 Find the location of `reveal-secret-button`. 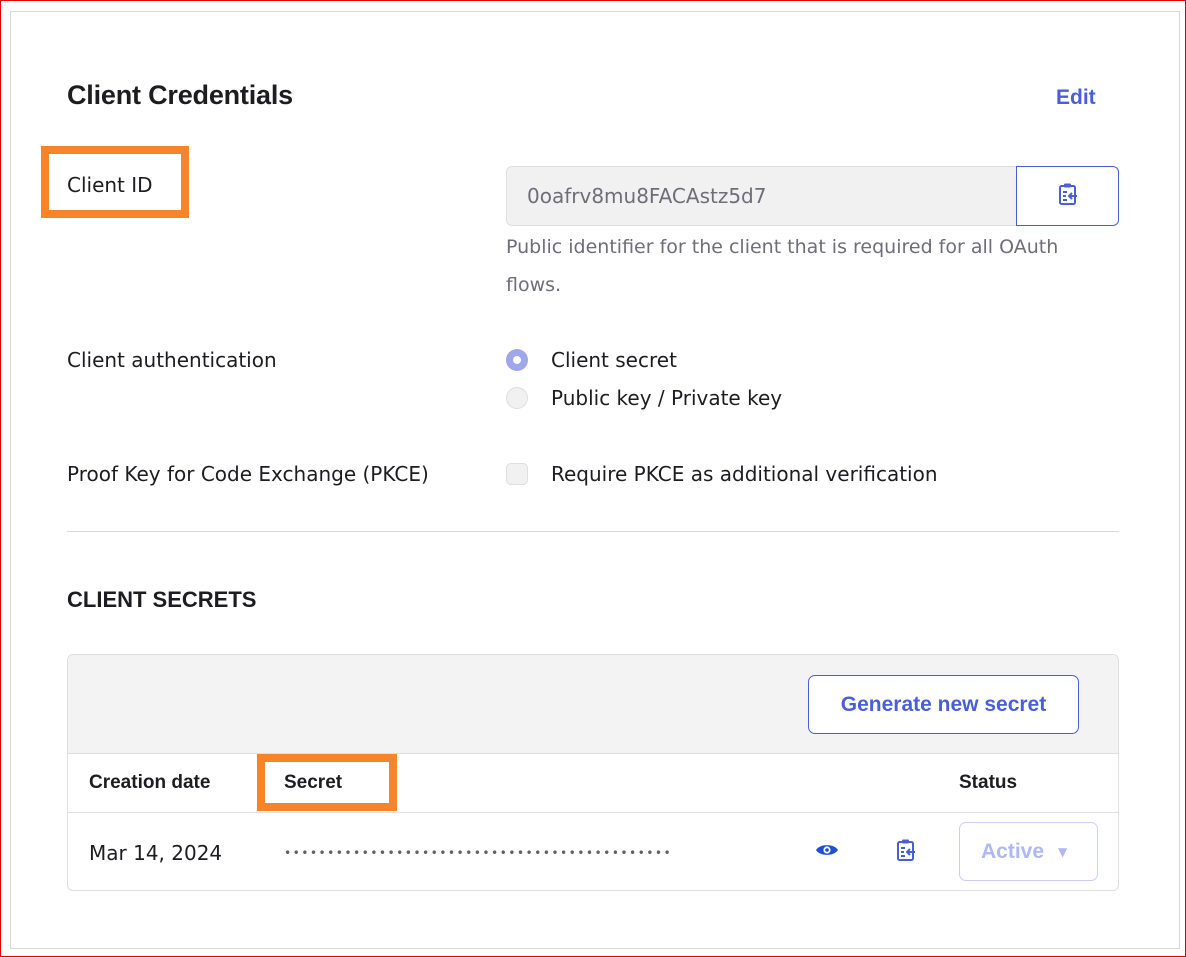

reveal-secret-button is located at coordinates (827, 852).